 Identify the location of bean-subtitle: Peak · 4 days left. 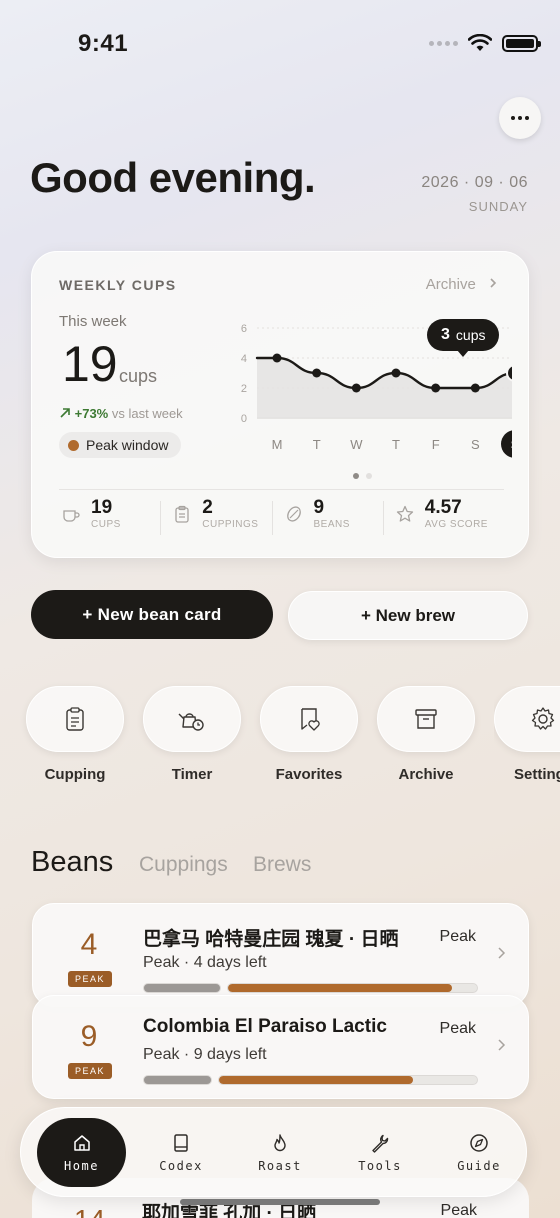
(205, 962).